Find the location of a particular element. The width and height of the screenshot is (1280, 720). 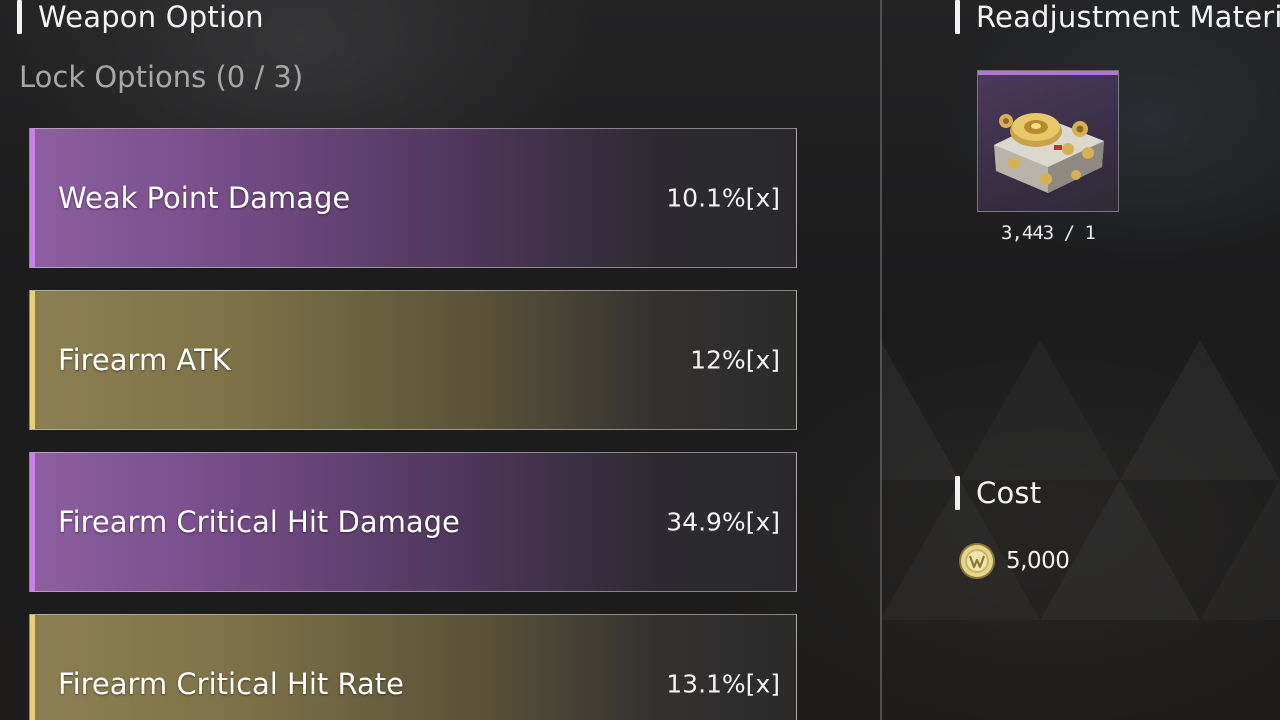

option-name: Firearm ATK is located at coordinates (144, 360).